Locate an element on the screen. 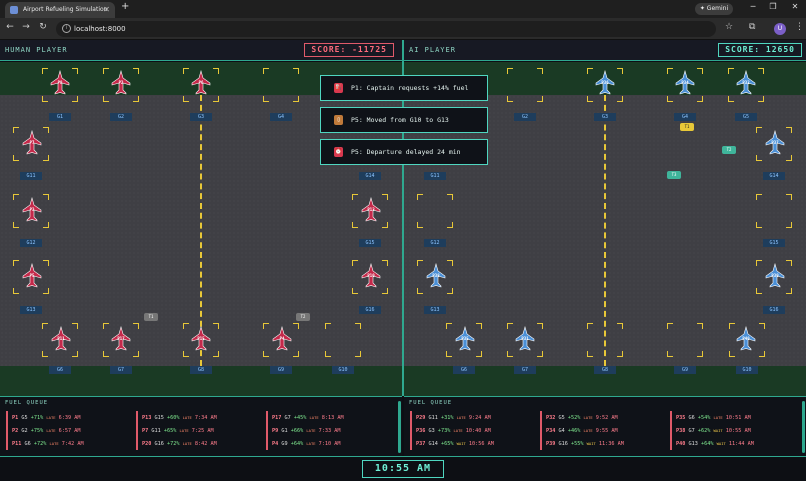  queue-row: P39 G16 +55% WAIT 11:36 AM is located at coordinates (607, 443).